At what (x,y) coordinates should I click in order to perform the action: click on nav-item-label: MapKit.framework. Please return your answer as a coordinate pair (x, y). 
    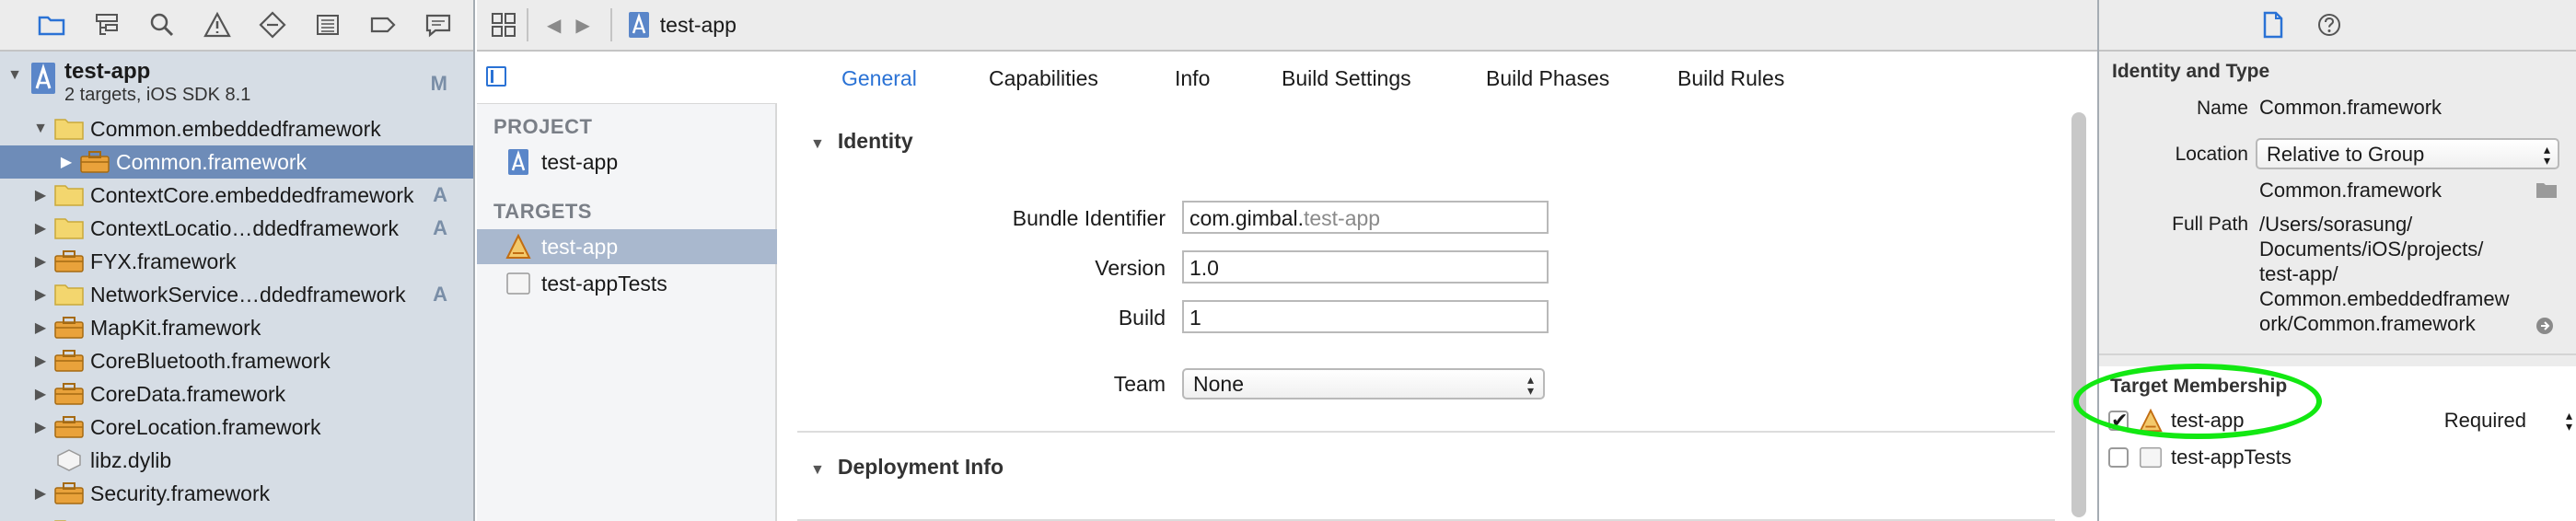
    Looking at the image, I should click on (175, 327).